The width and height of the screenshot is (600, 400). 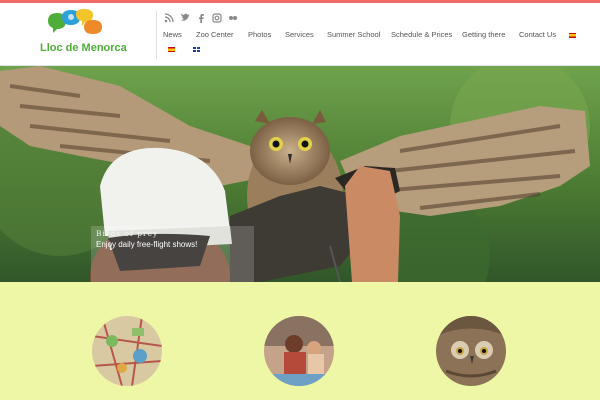 I want to click on twitter-icon, so click(x=185, y=18).